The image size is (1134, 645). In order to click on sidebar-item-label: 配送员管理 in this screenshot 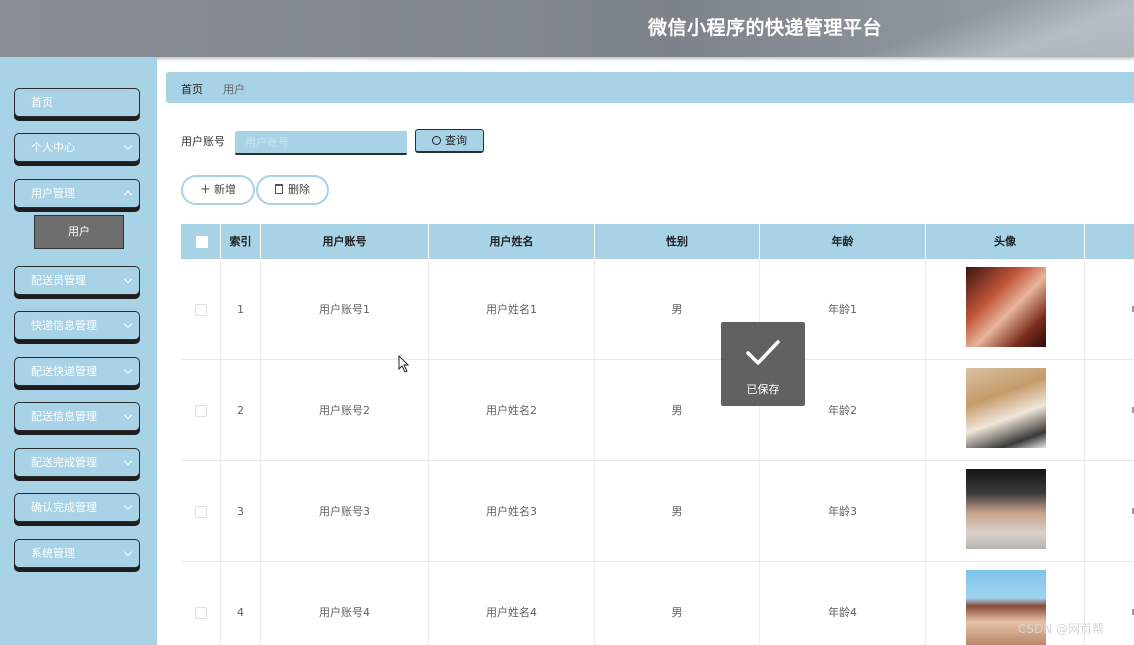, I will do `click(58, 280)`.